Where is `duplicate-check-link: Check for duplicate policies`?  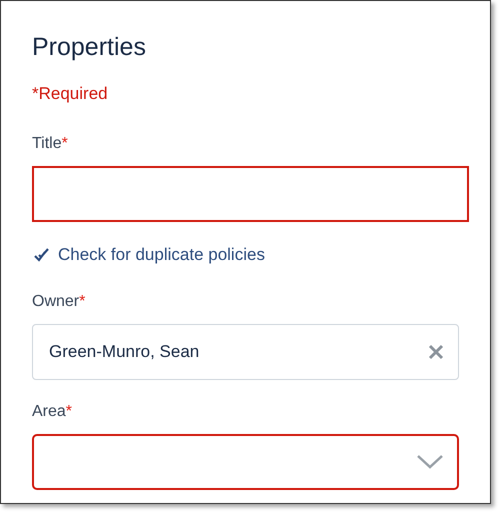 duplicate-check-link: Check for duplicate policies is located at coordinates (149, 255).